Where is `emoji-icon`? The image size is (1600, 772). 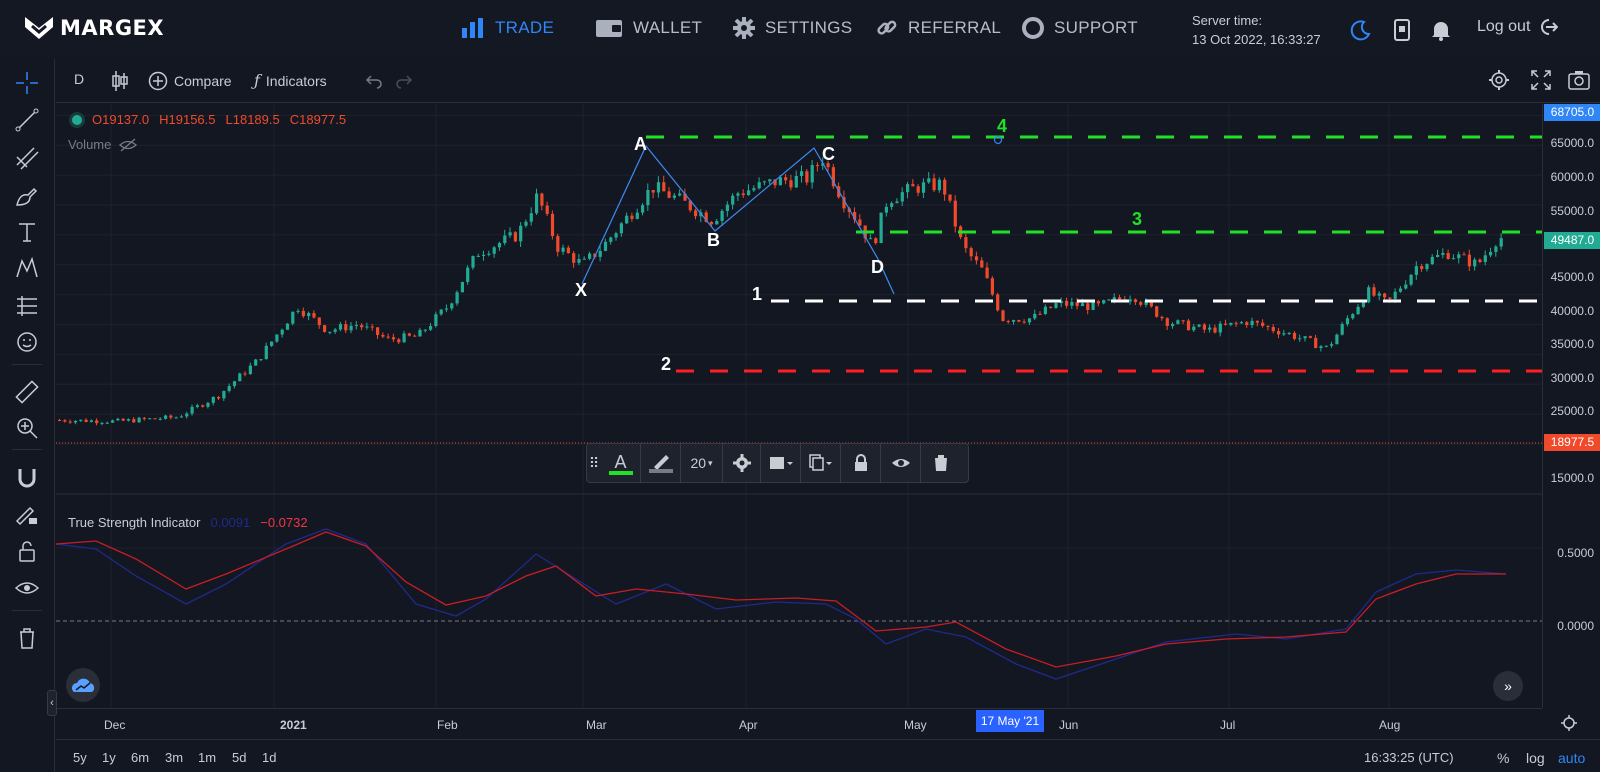
emoji-icon is located at coordinates (27, 342).